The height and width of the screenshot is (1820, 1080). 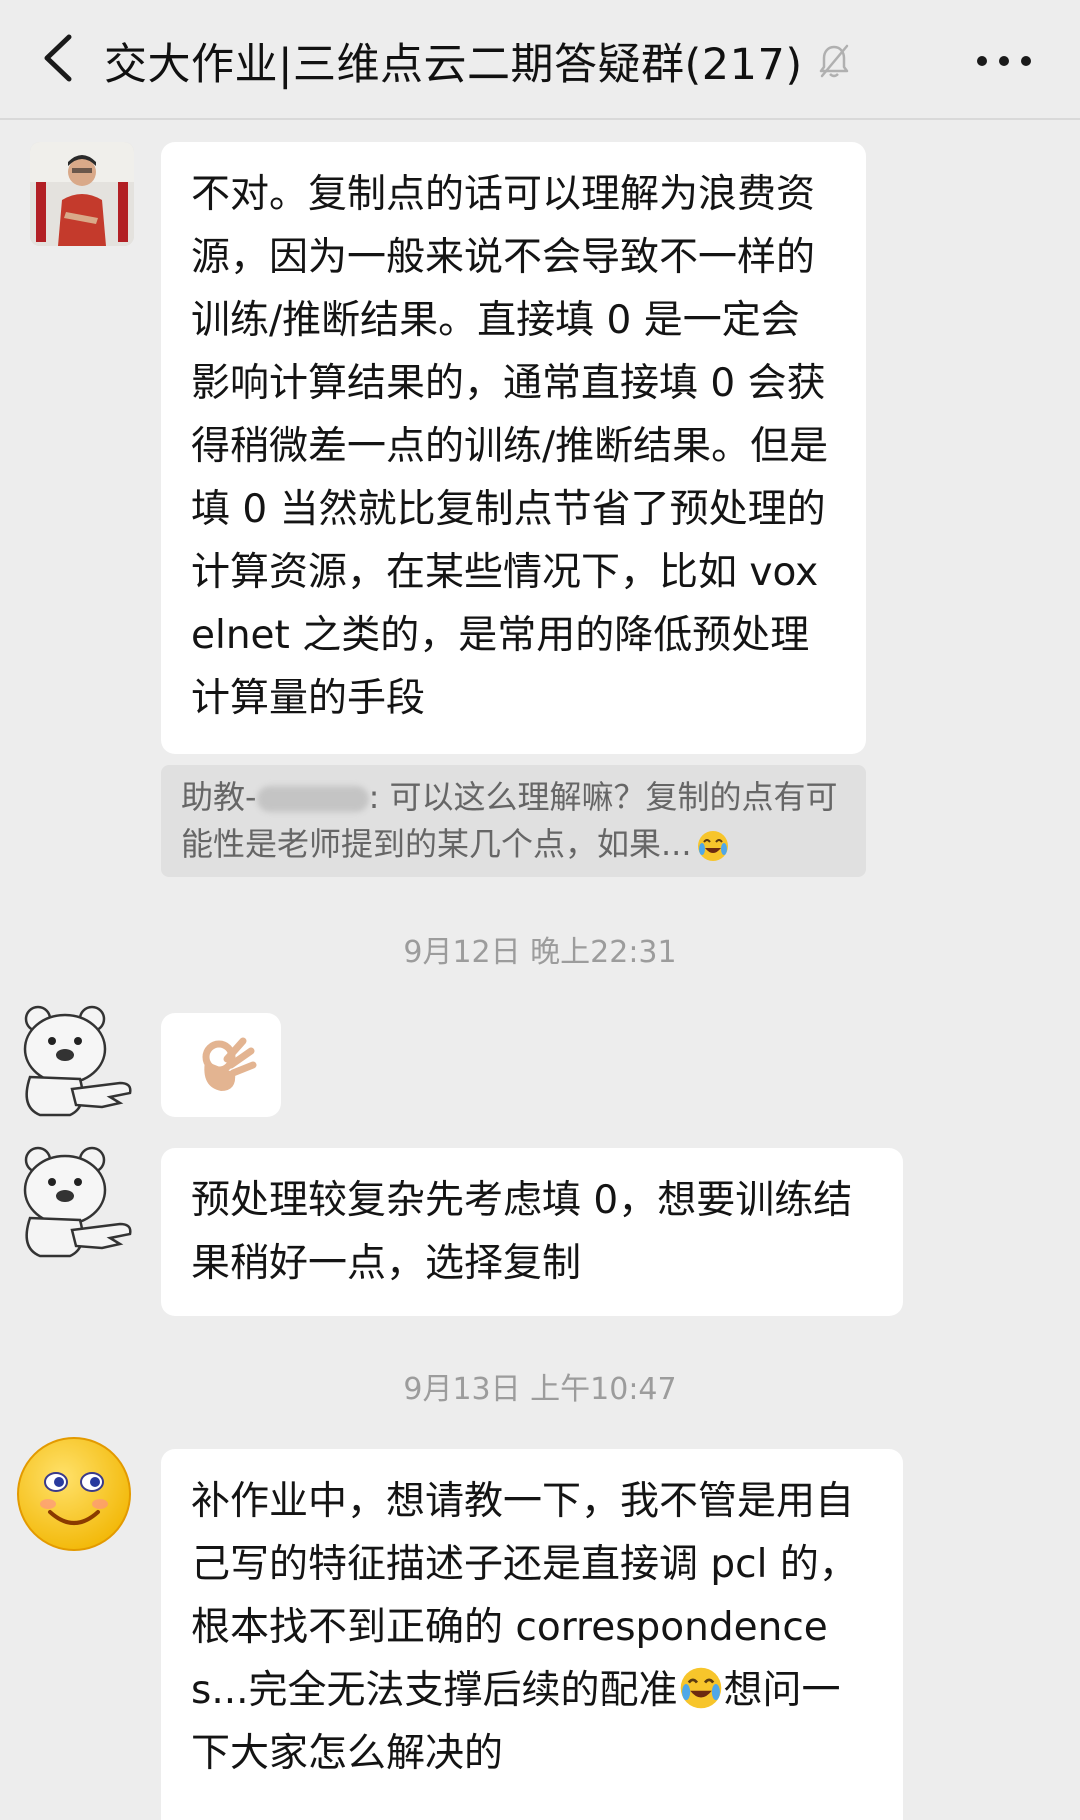 I want to click on timestamp: 9月13日 上午10:47, so click(x=540, y=1389).